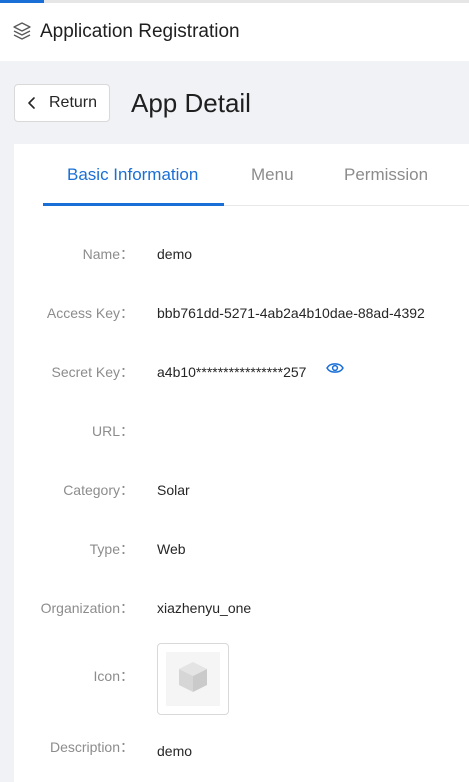 The height and width of the screenshot is (782, 469). Describe the element at coordinates (272, 175) in the screenshot. I see `tab-menu: Menu` at that location.